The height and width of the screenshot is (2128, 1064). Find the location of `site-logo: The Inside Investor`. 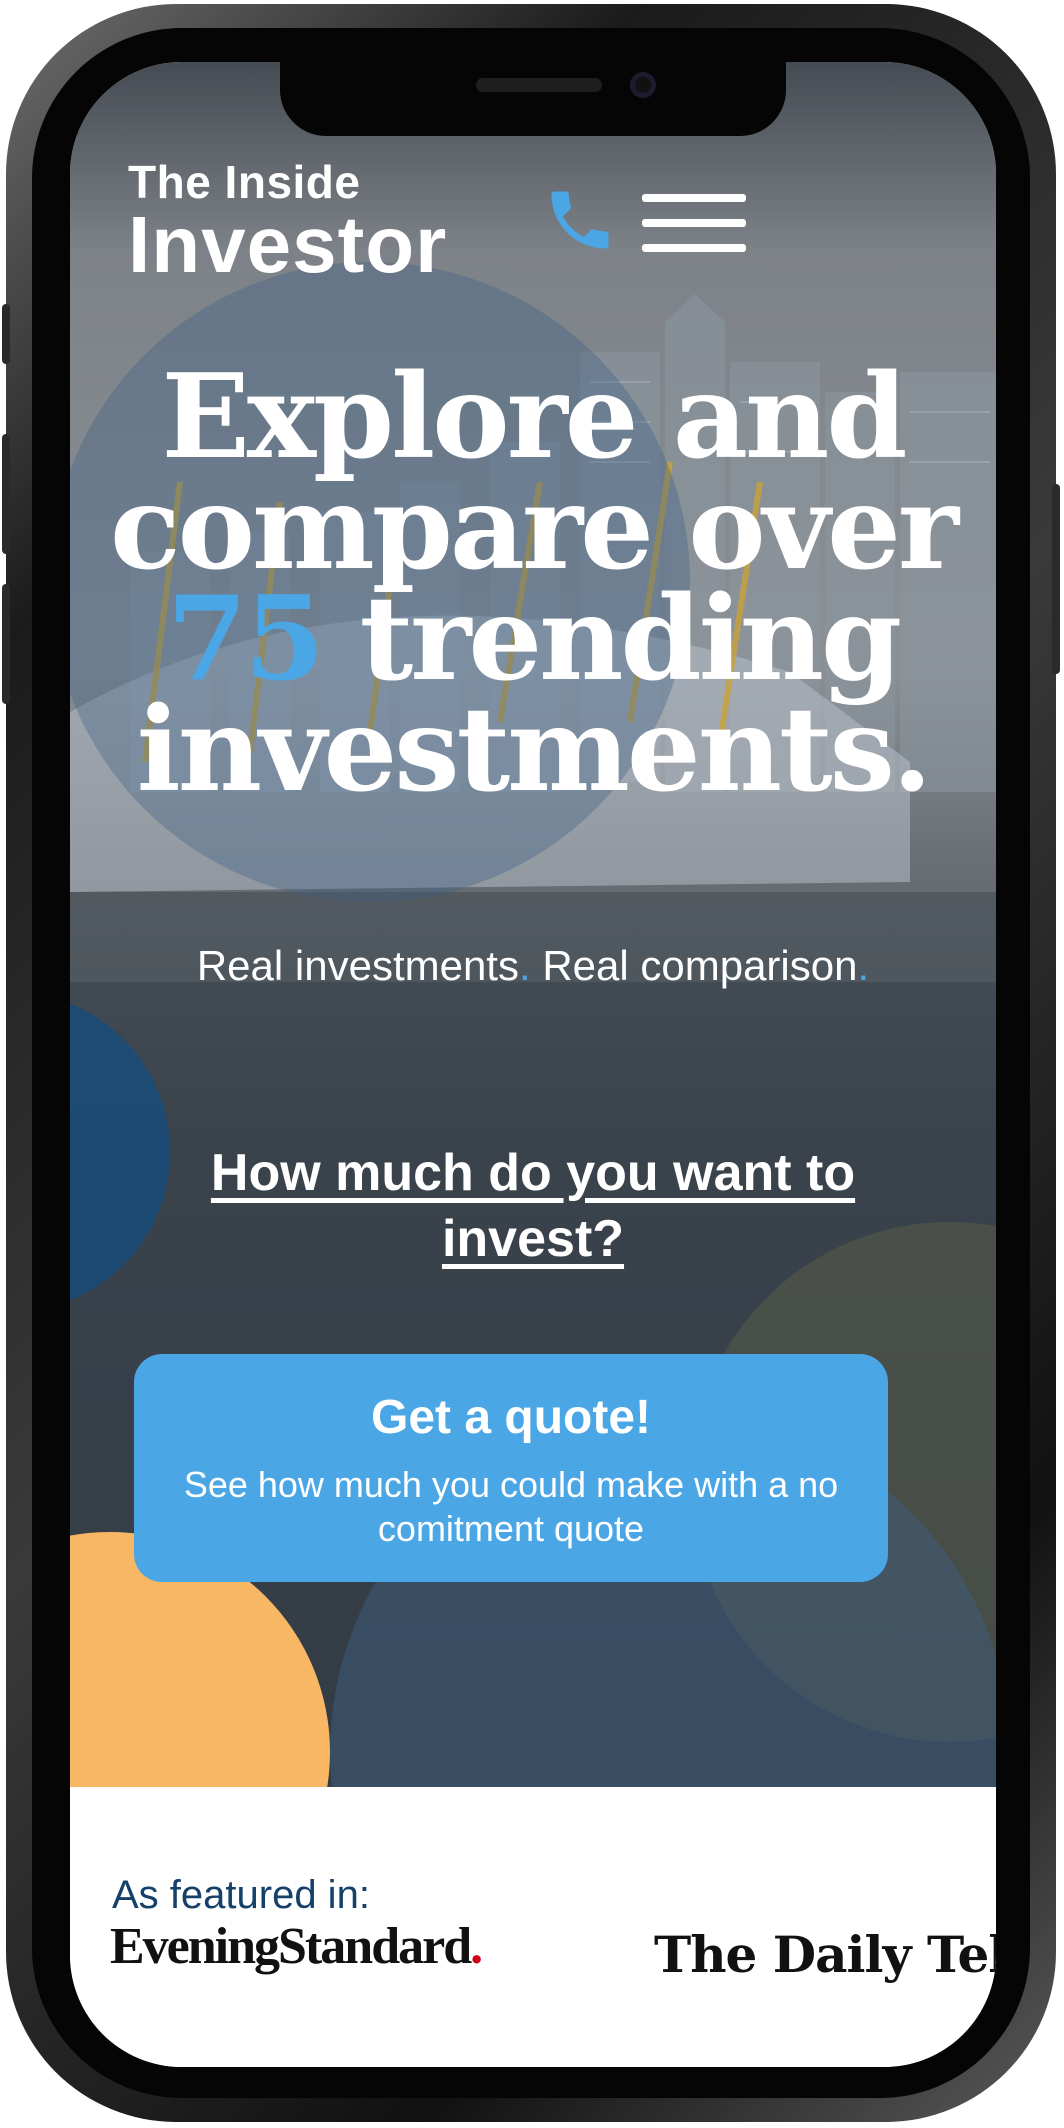

site-logo: The Inside Investor is located at coordinates (288, 222).